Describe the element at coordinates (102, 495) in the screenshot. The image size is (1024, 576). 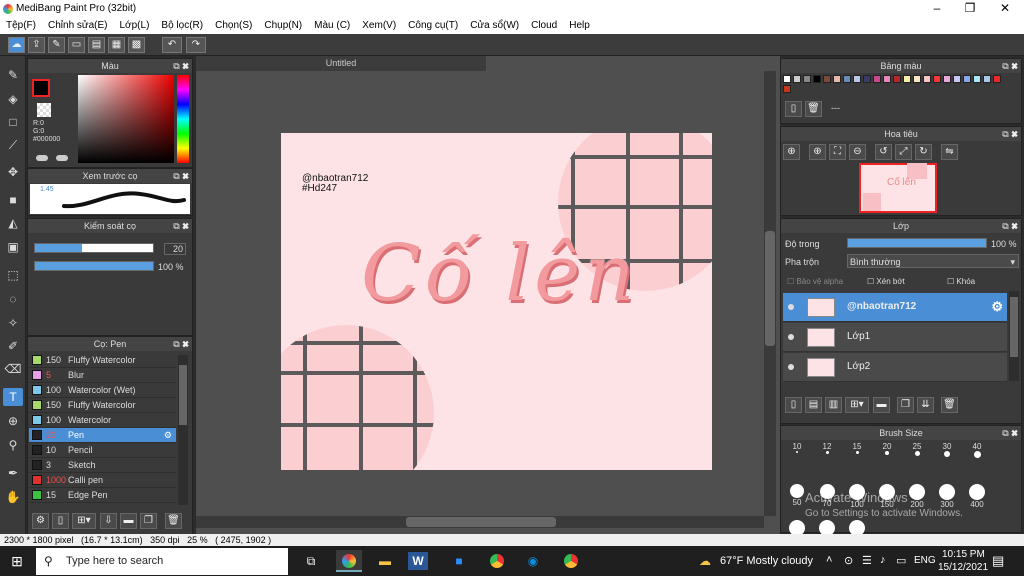
I see `brush-item: 15 Edge Pen` at that location.